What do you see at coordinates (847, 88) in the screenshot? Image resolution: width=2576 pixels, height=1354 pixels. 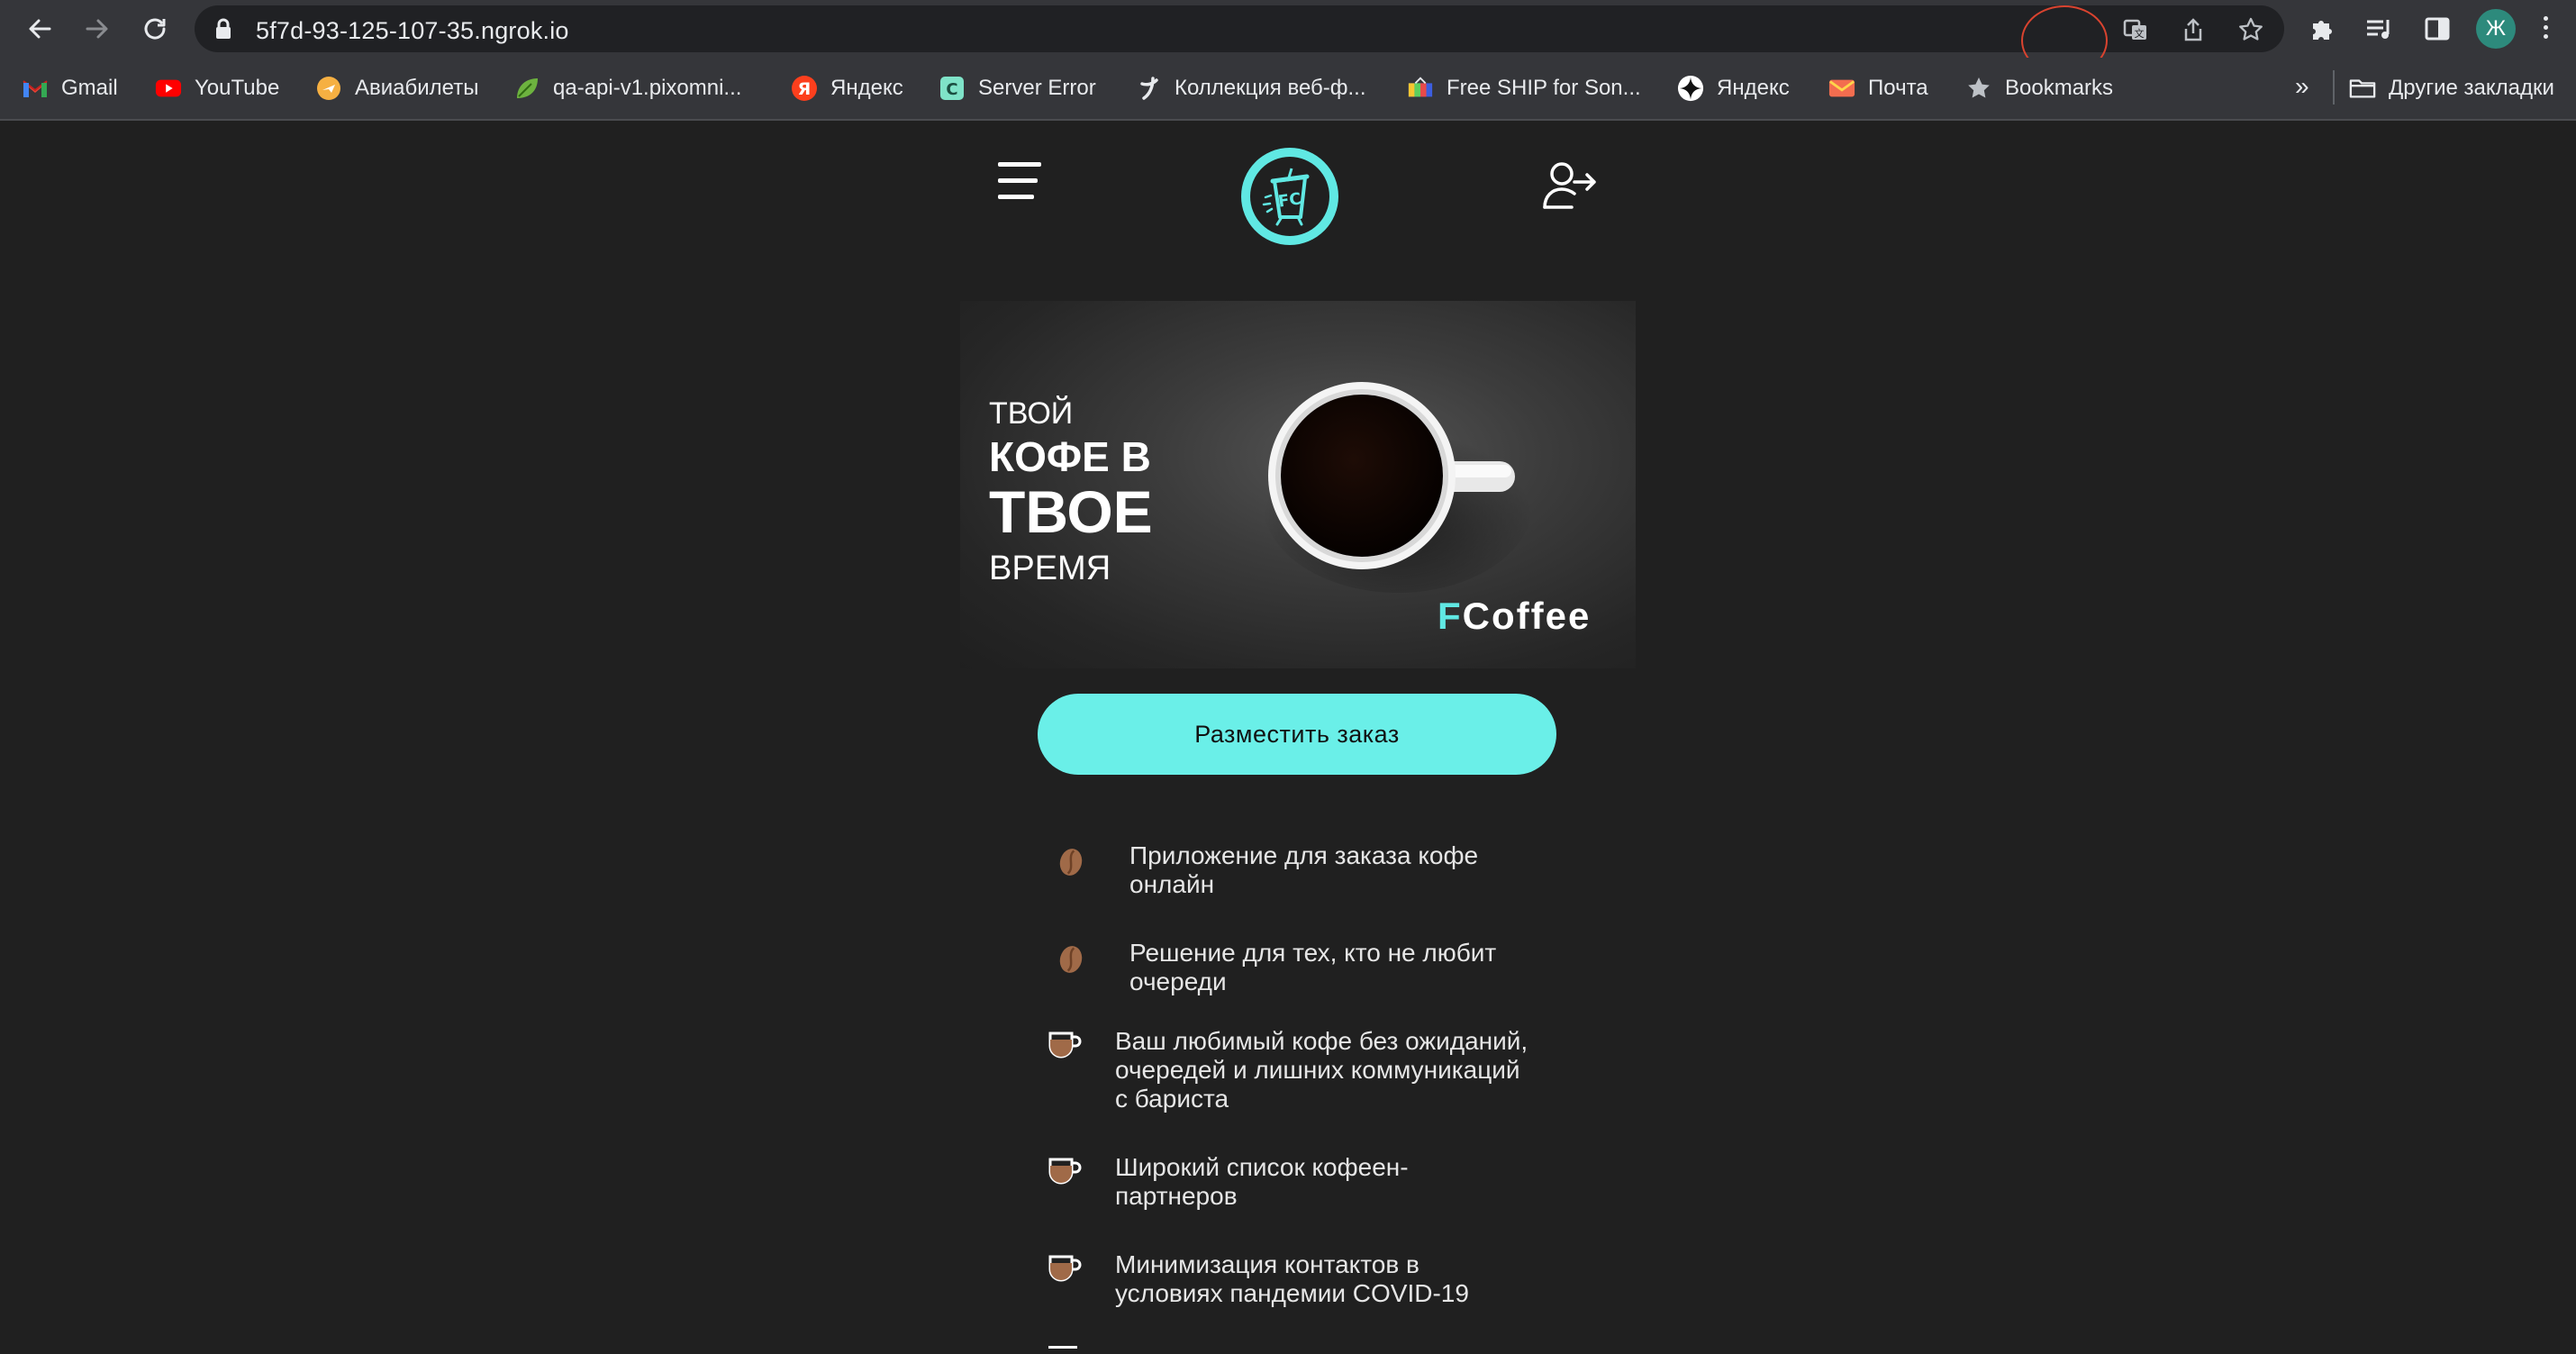 I see `bookmark-yandex: Я Яндекс` at bounding box center [847, 88].